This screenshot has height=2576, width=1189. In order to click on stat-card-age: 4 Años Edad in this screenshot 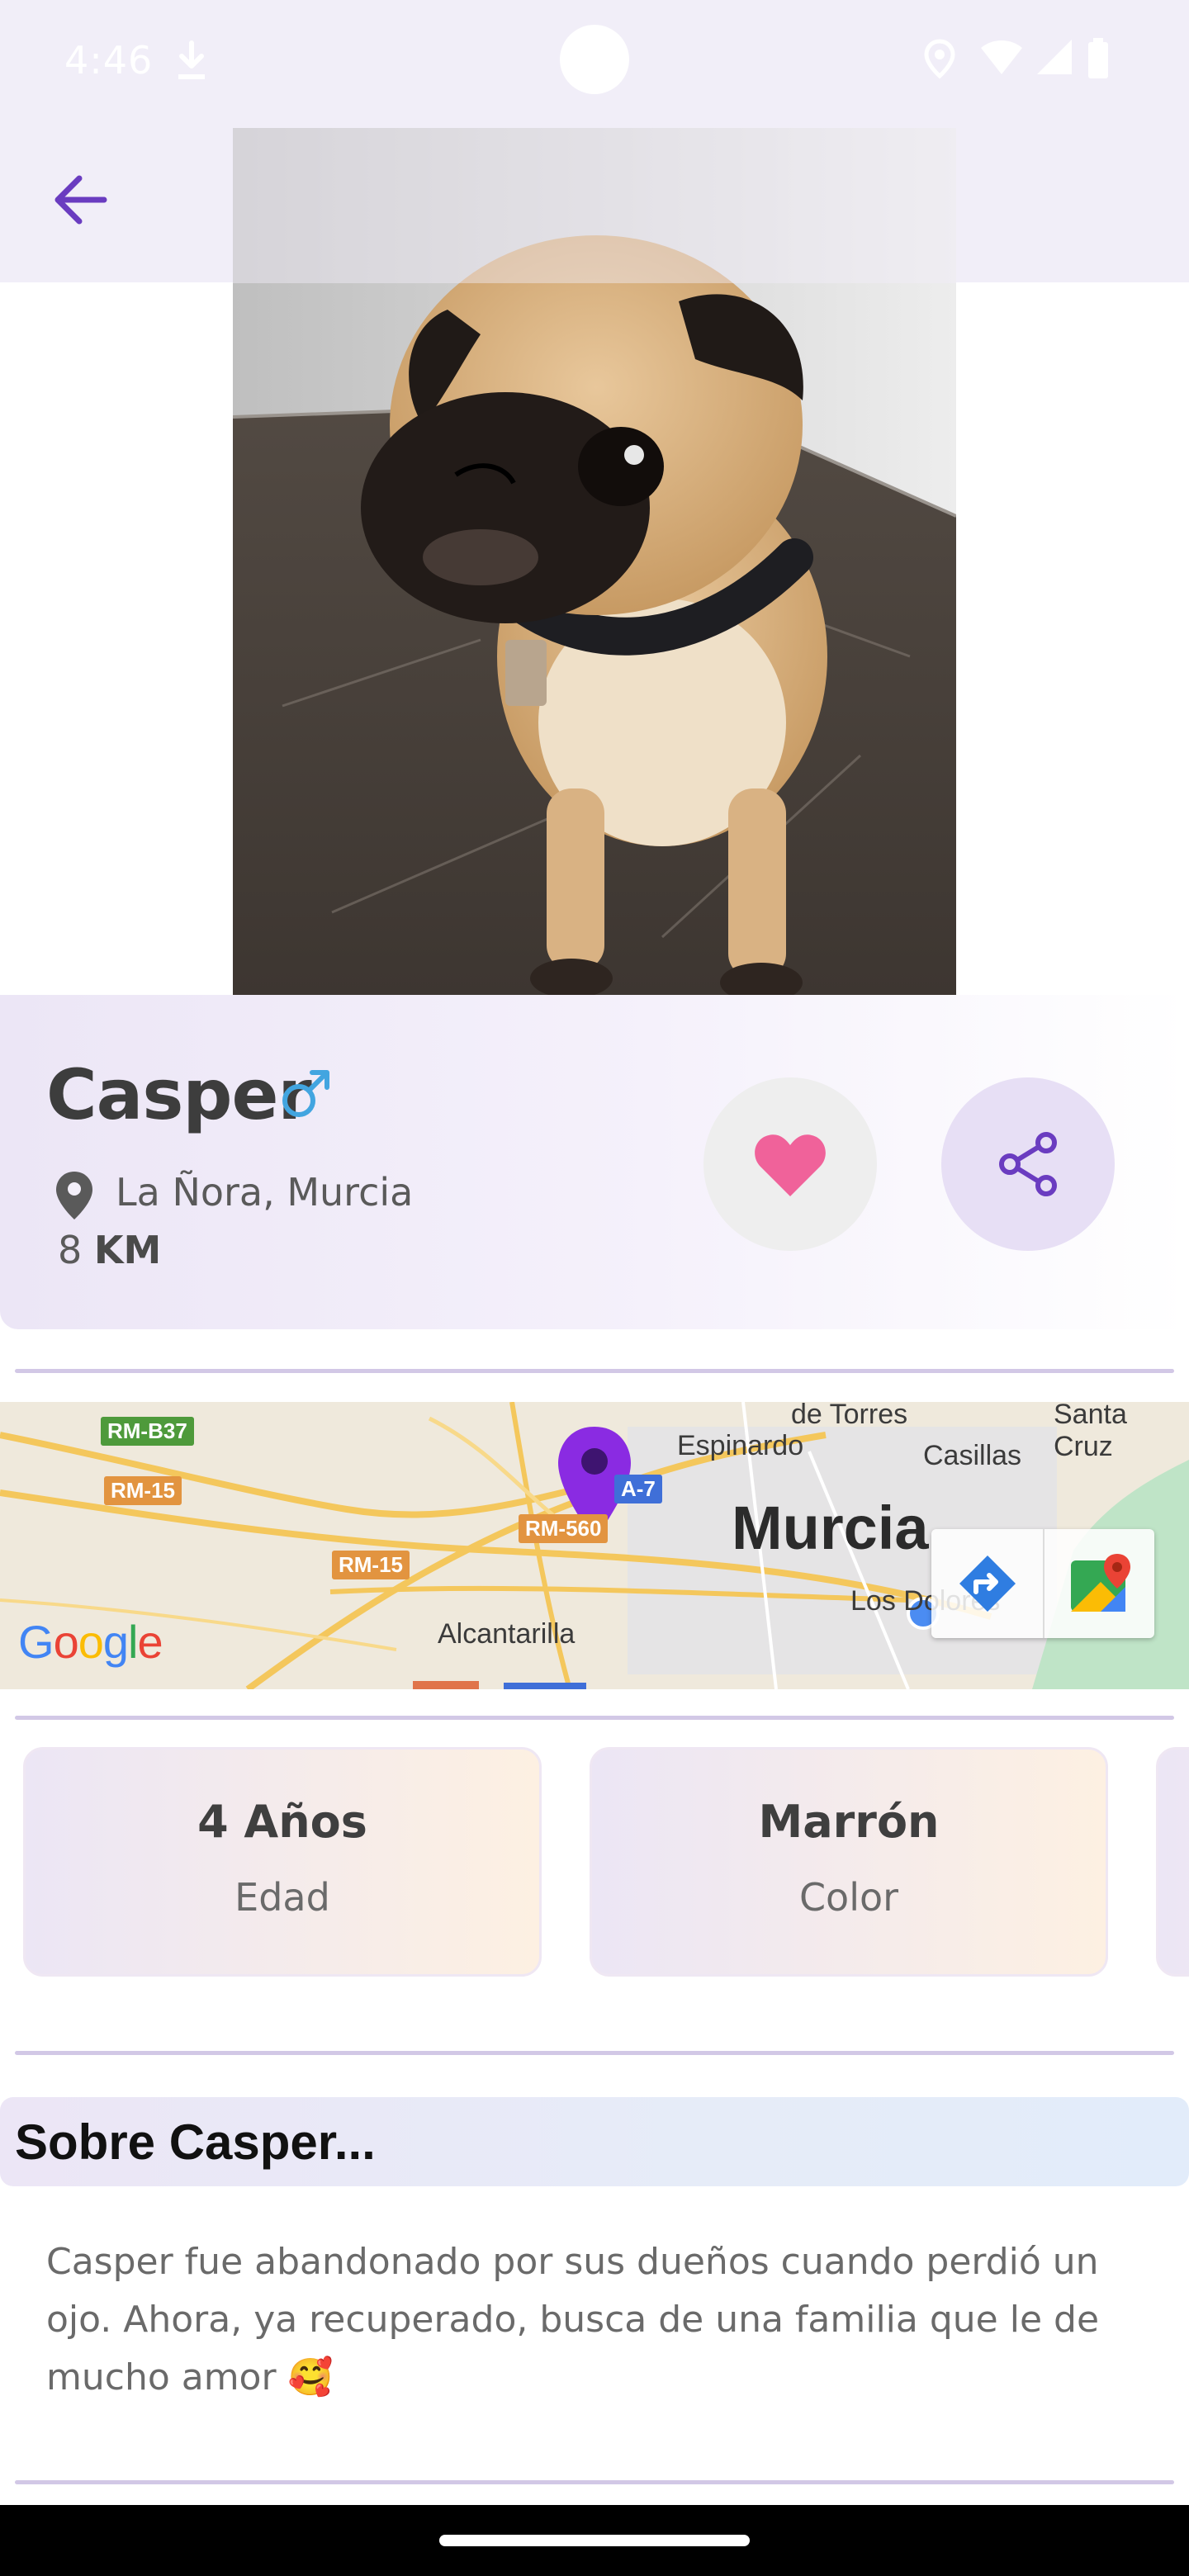, I will do `click(282, 1862)`.